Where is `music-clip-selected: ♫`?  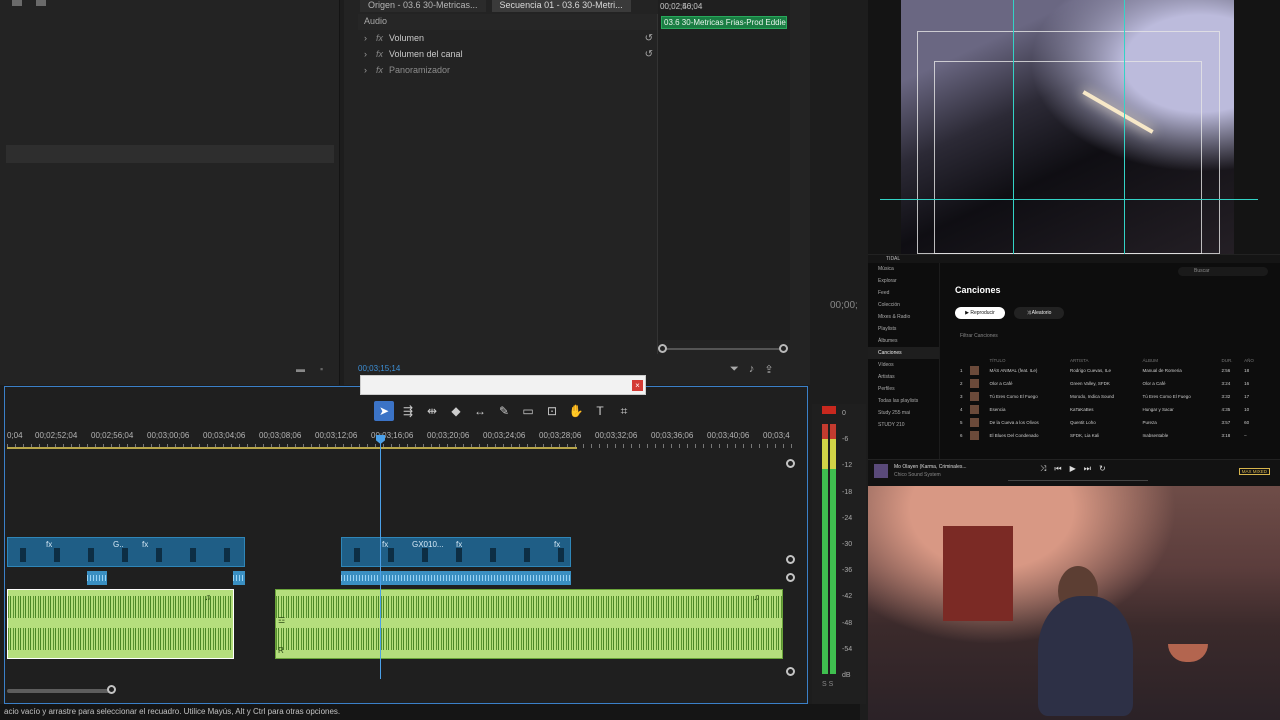 music-clip-selected: ♫ is located at coordinates (120, 624).